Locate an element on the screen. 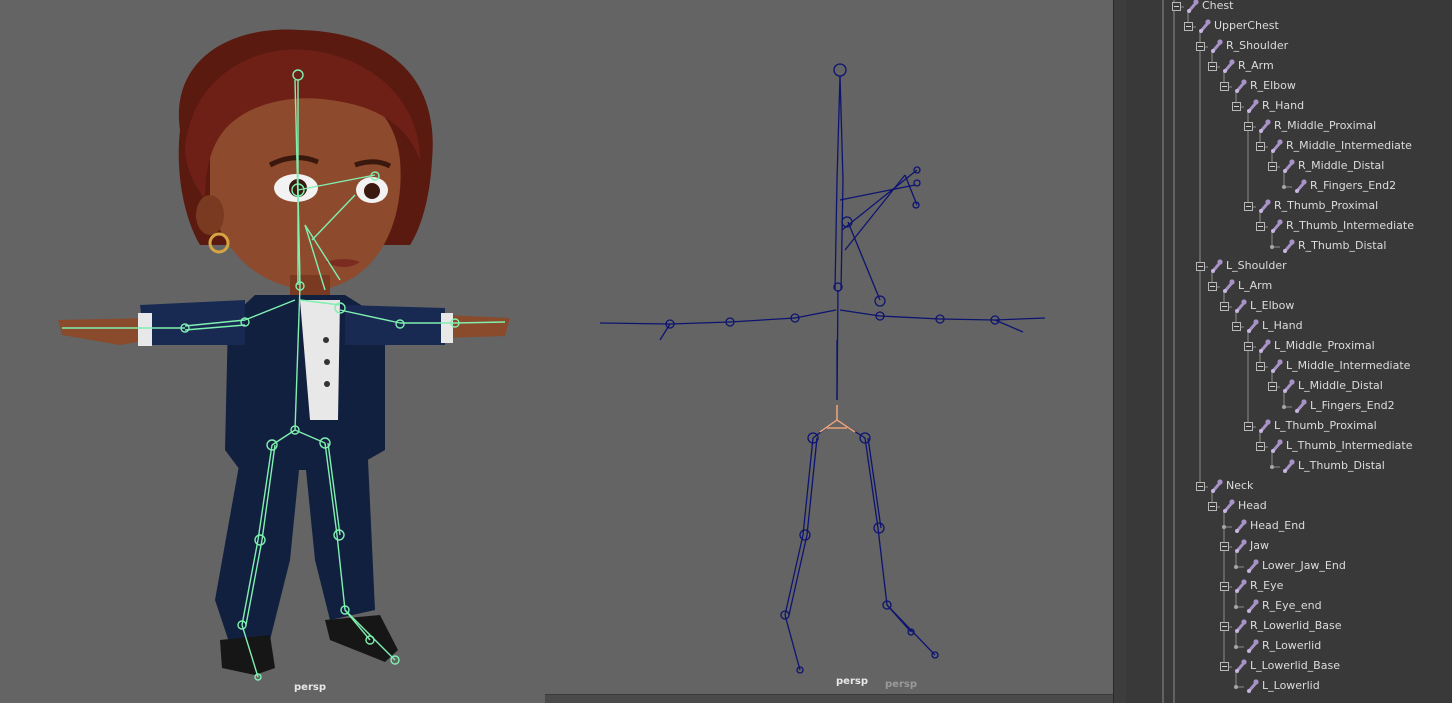 The height and width of the screenshot is (703, 1452). outliner-row-label: Head is located at coordinates (1252, 505).